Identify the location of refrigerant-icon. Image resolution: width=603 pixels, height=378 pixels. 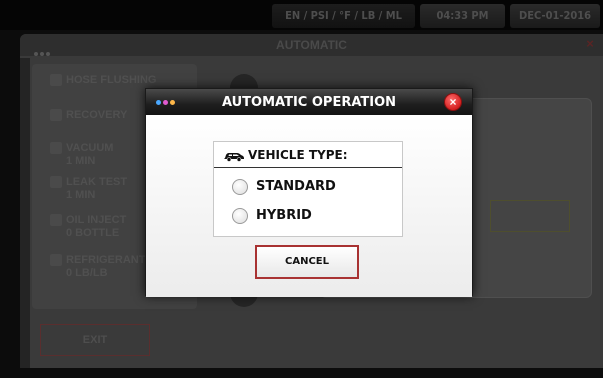
(56, 260).